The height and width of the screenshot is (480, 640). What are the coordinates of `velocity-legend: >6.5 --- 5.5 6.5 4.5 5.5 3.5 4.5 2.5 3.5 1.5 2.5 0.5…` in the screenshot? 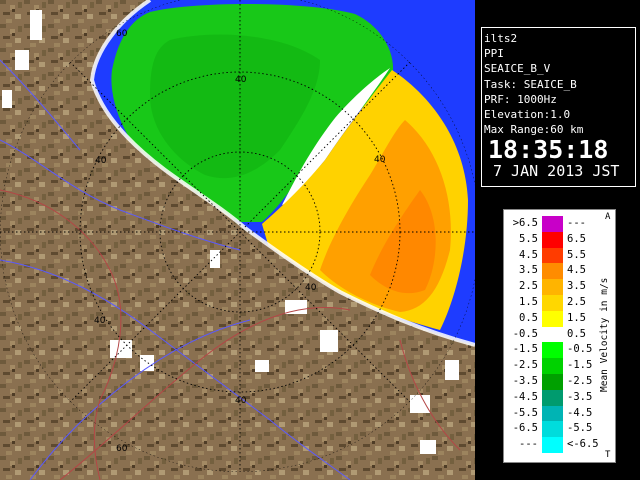 It's located at (559, 336).